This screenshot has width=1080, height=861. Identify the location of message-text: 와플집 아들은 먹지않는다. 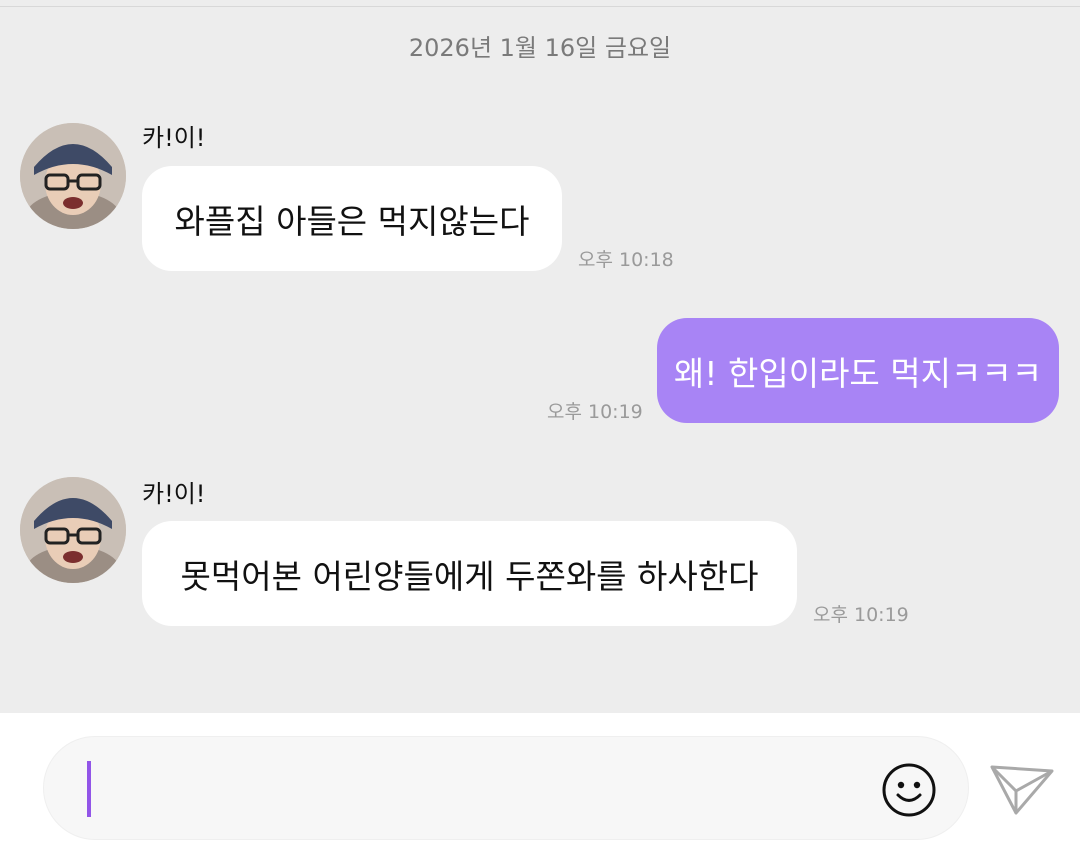
(352, 221).